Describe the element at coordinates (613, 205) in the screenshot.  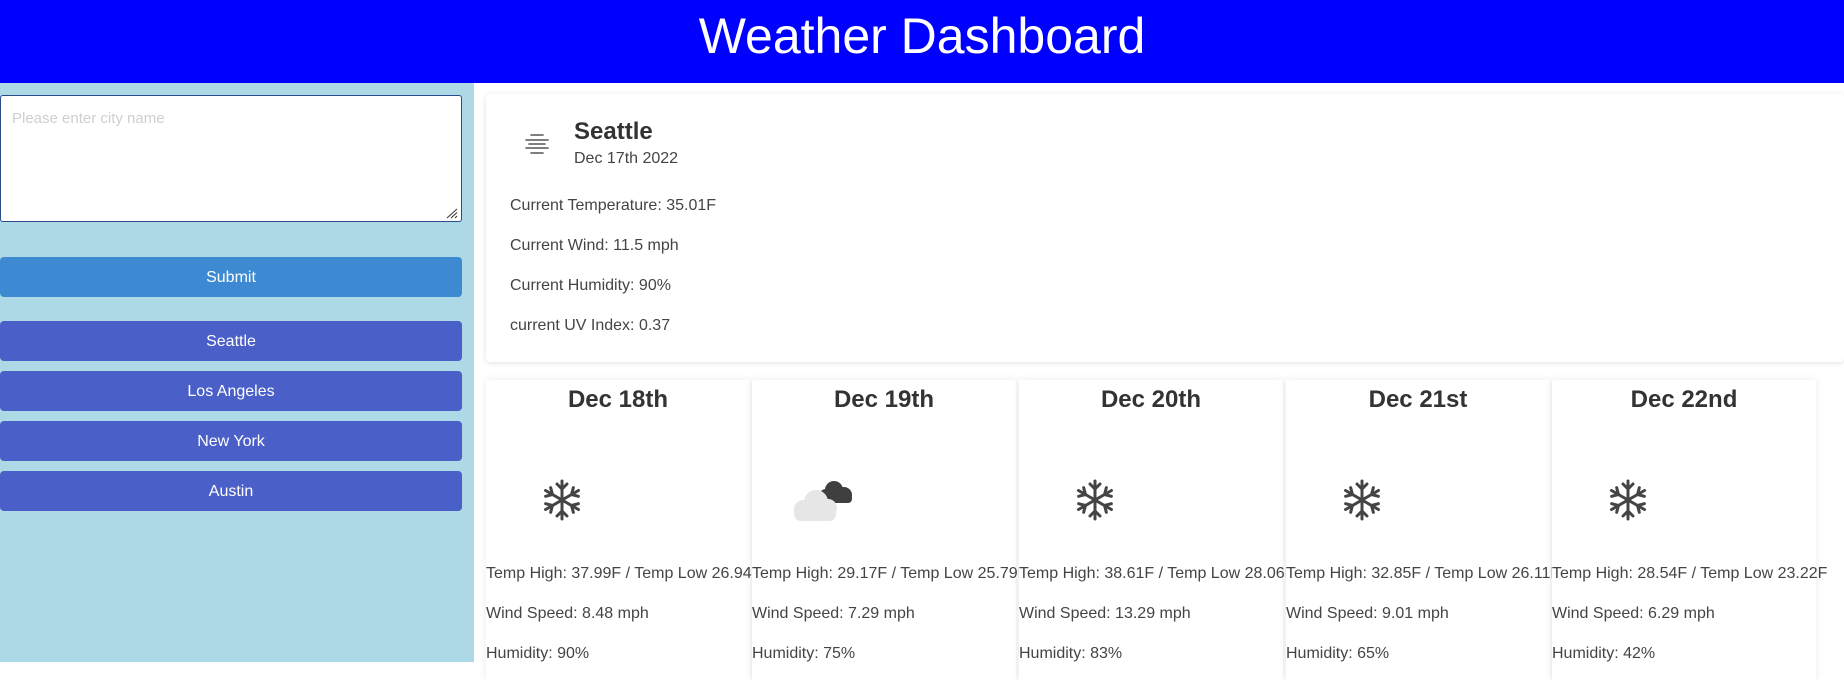
I see `current-temperature: Current Temperature: 35.01F` at that location.